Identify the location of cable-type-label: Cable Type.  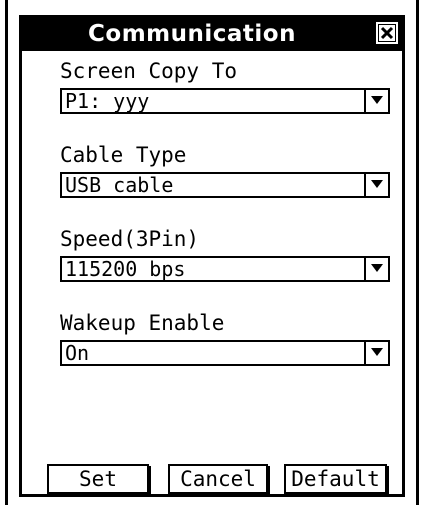
(123, 155).